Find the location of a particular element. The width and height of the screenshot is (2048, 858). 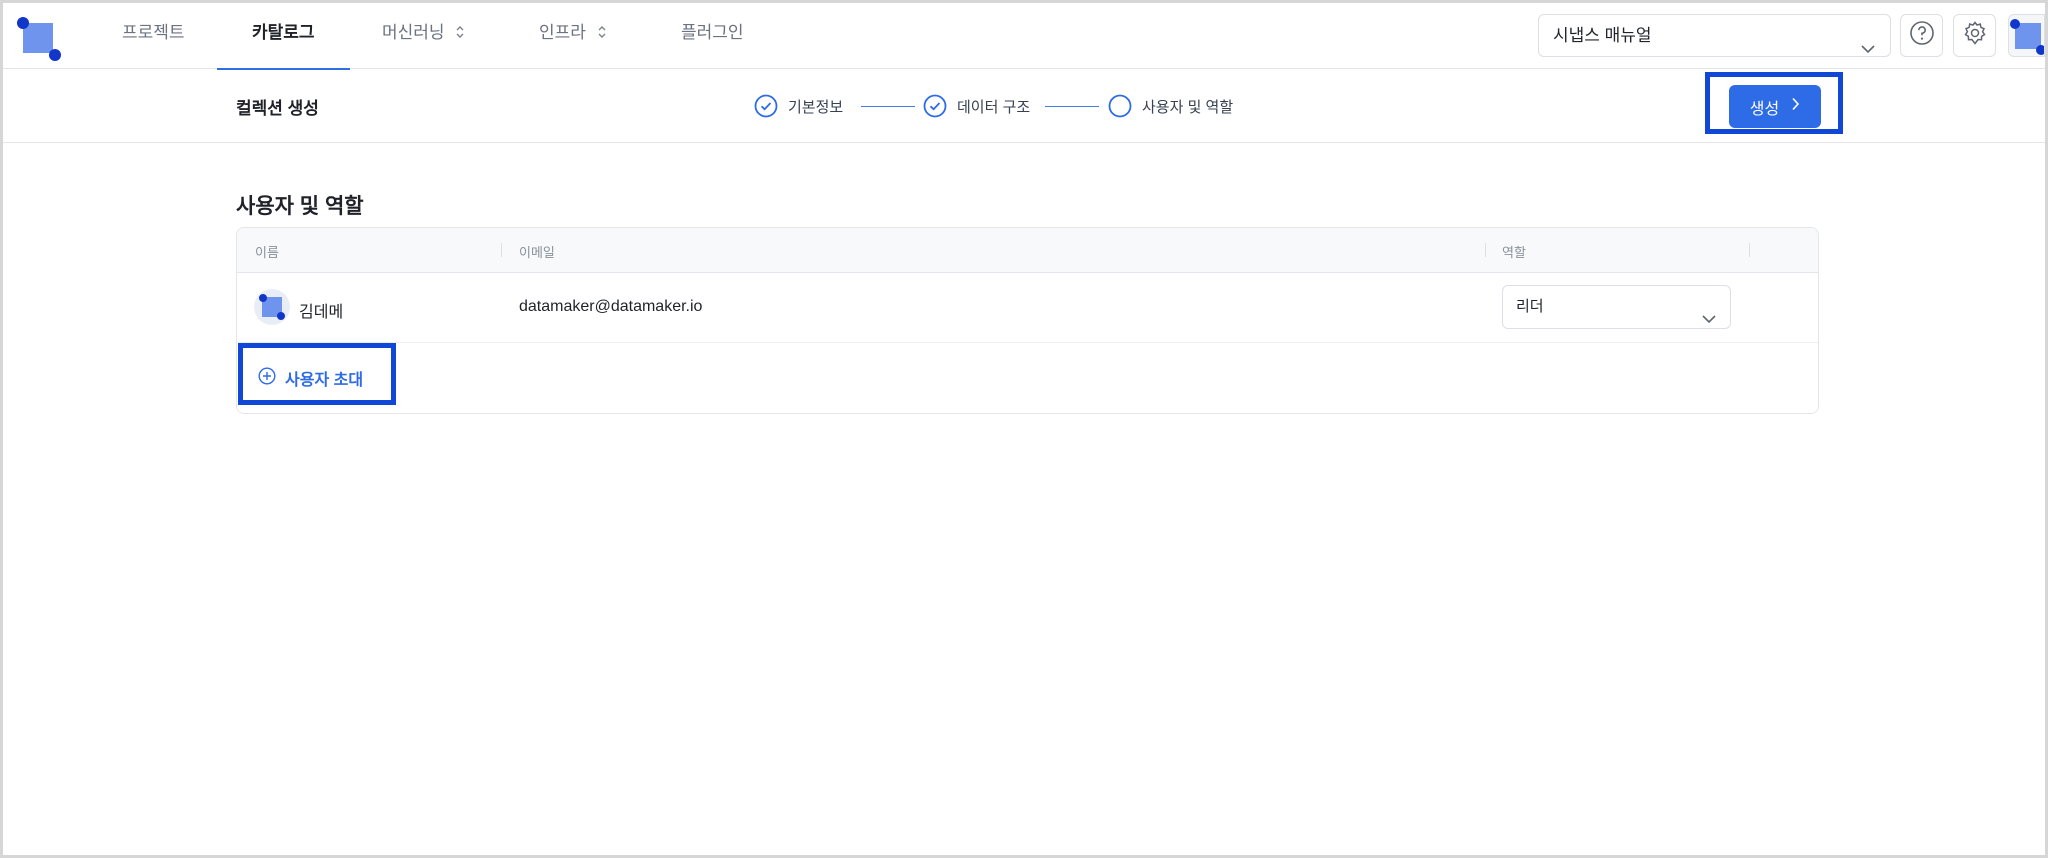

app-logo is located at coordinates (39, 39).